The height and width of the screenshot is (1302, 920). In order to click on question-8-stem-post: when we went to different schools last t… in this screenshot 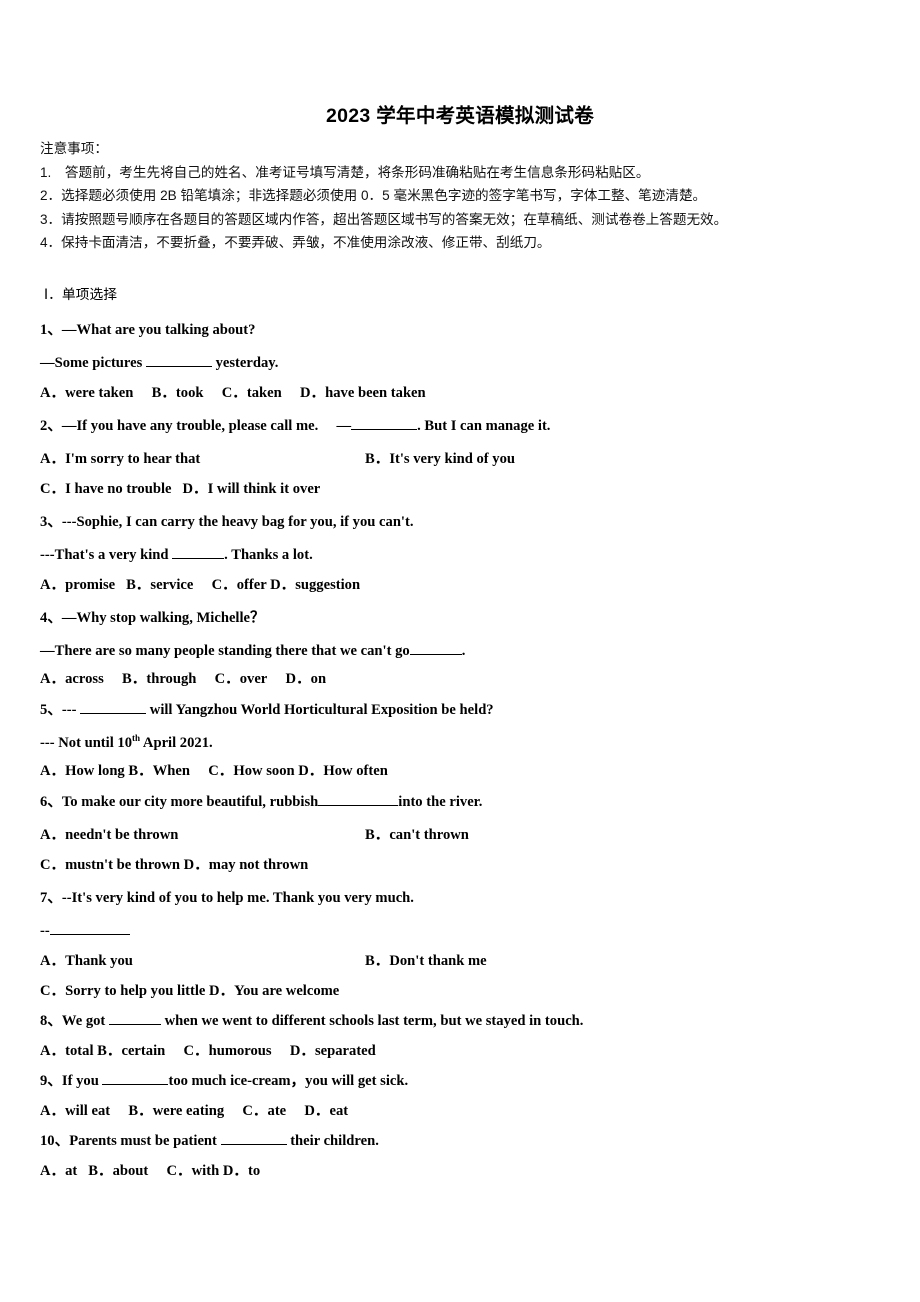, I will do `click(372, 1021)`.